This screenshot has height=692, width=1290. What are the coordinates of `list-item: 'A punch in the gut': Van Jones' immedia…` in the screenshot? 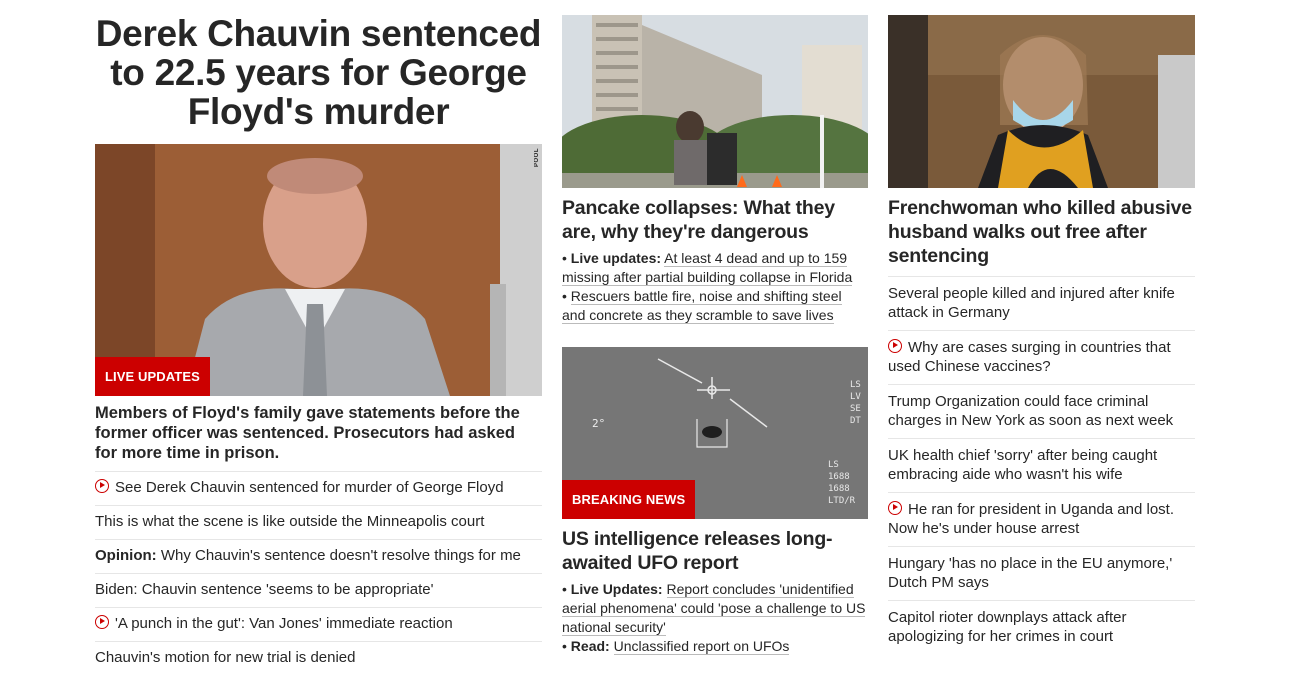 It's located at (318, 625).